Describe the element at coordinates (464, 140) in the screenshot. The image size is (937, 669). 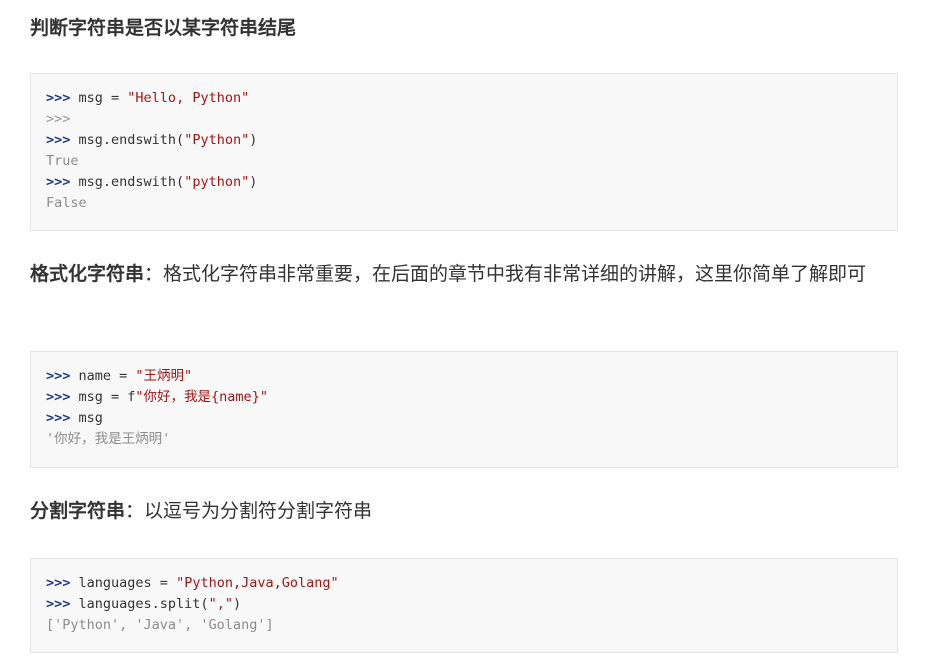
I see `code-line: >>> msg.endswith("Python")` at that location.